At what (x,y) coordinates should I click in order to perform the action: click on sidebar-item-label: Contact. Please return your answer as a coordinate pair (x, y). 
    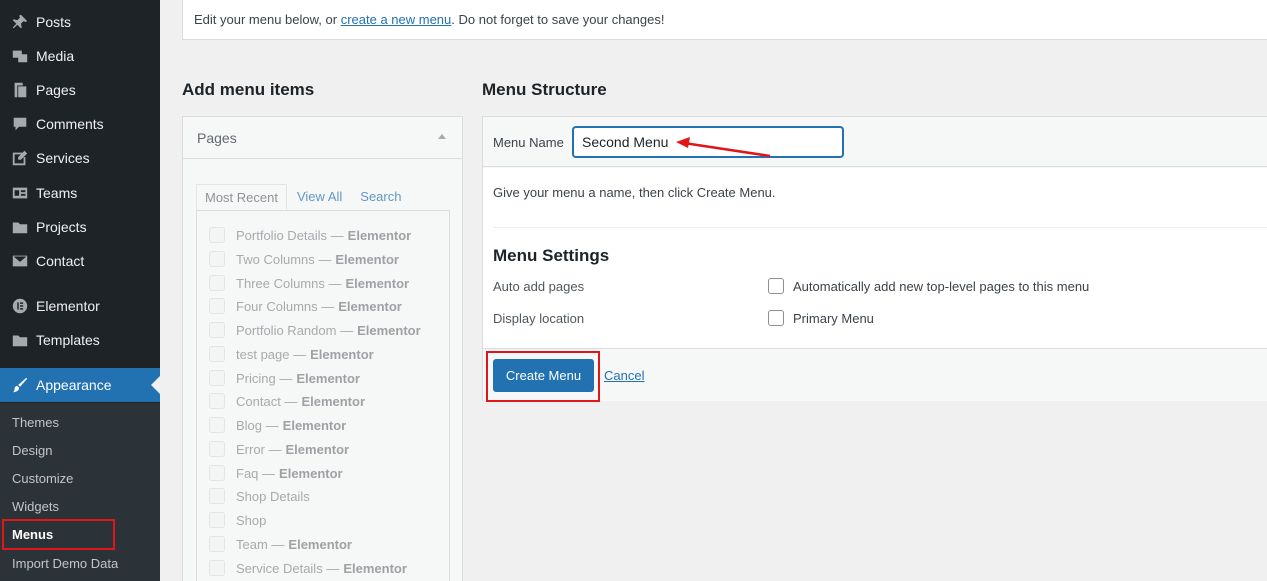
    Looking at the image, I should click on (60, 261).